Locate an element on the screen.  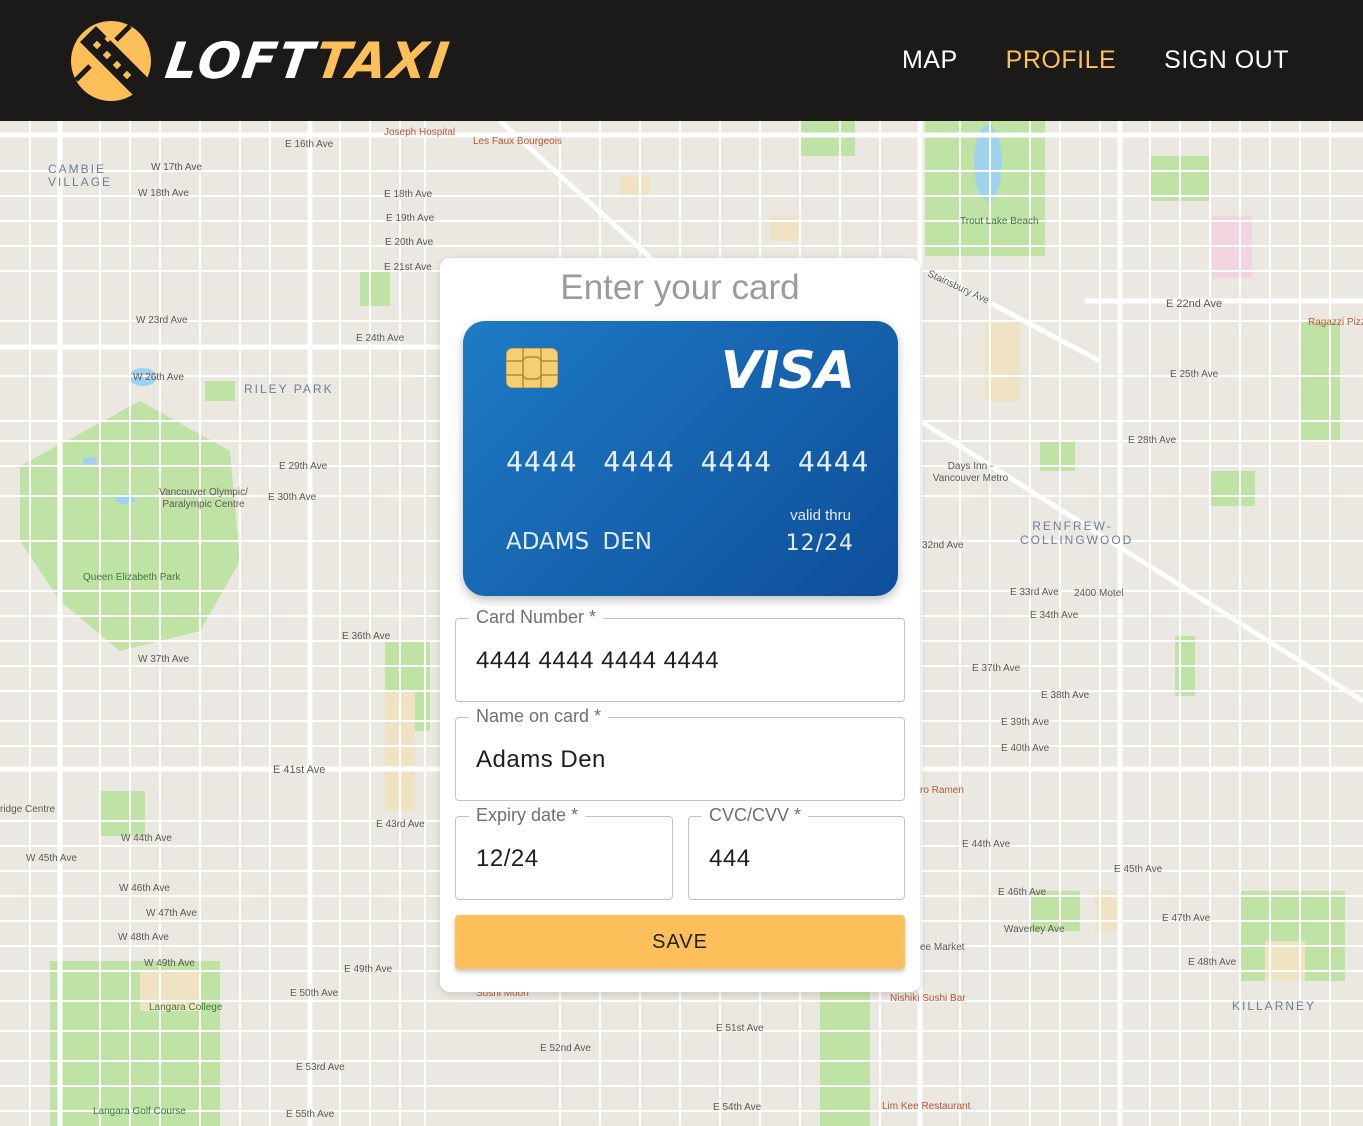
map-label-park: Trout Lake Beach is located at coordinates (999, 221).